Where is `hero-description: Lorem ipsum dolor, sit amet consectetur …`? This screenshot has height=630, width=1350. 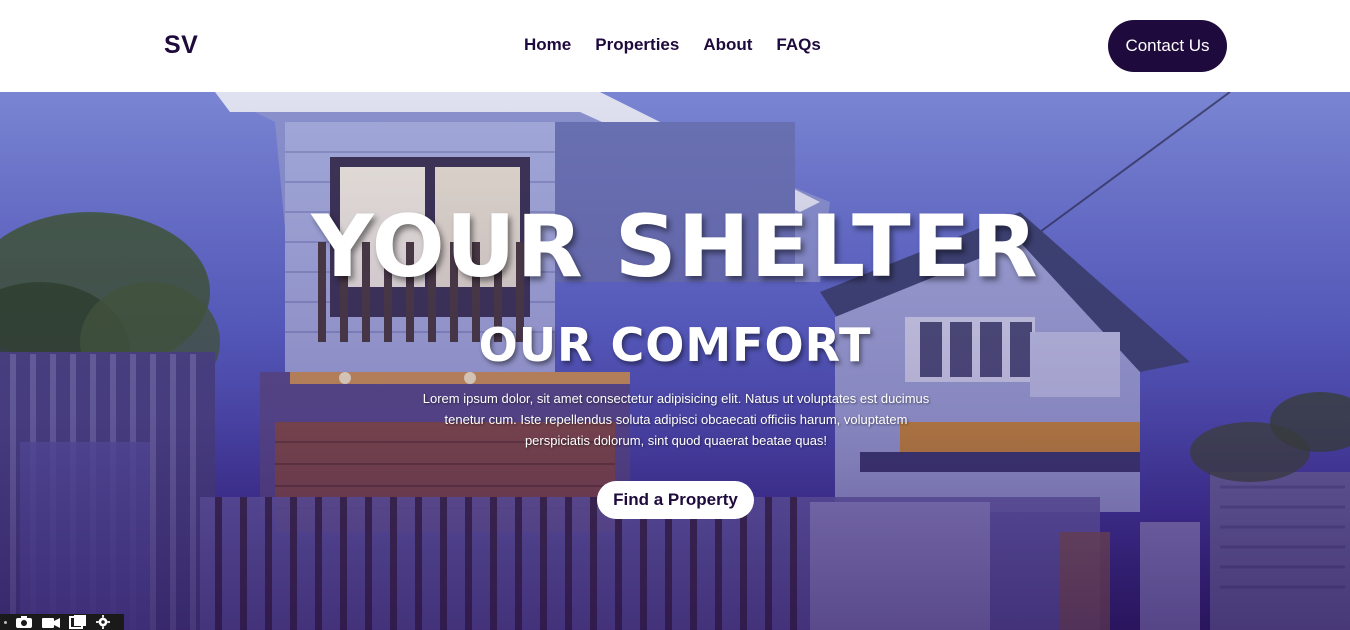
hero-description: Lorem ipsum dolor, sit amet consectetur … is located at coordinates (676, 419).